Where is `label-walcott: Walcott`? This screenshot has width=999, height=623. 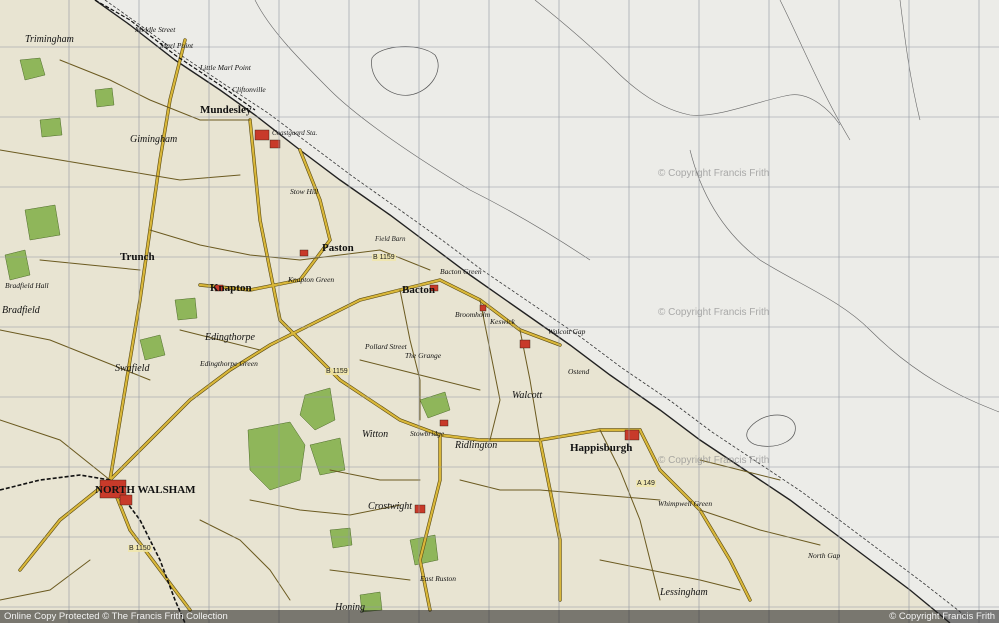
label-walcott: Walcott is located at coordinates (527, 395).